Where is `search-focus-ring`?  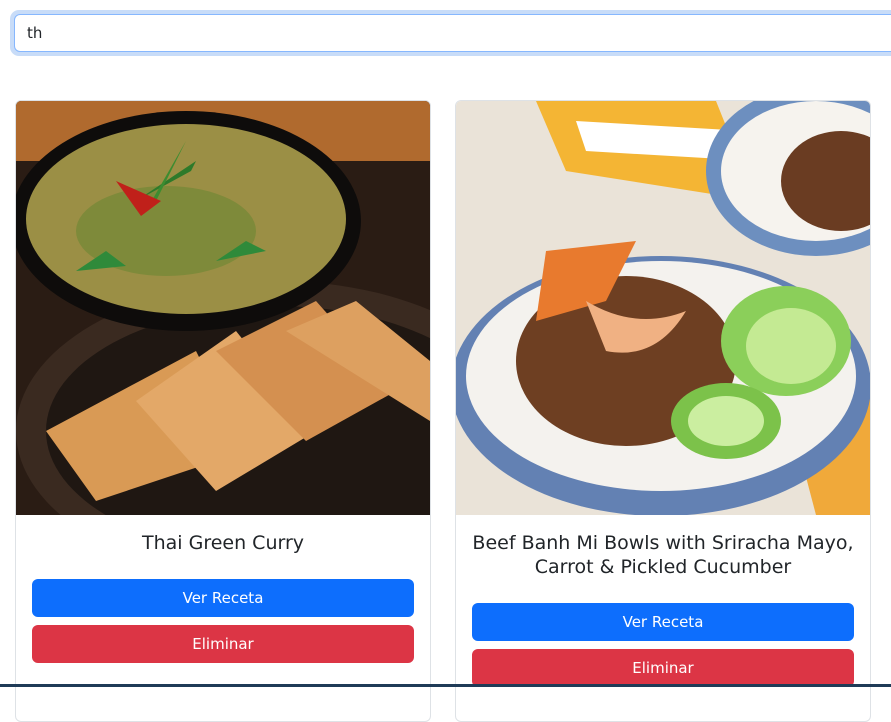
search-focus-ring is located at coordinates (450, 33).